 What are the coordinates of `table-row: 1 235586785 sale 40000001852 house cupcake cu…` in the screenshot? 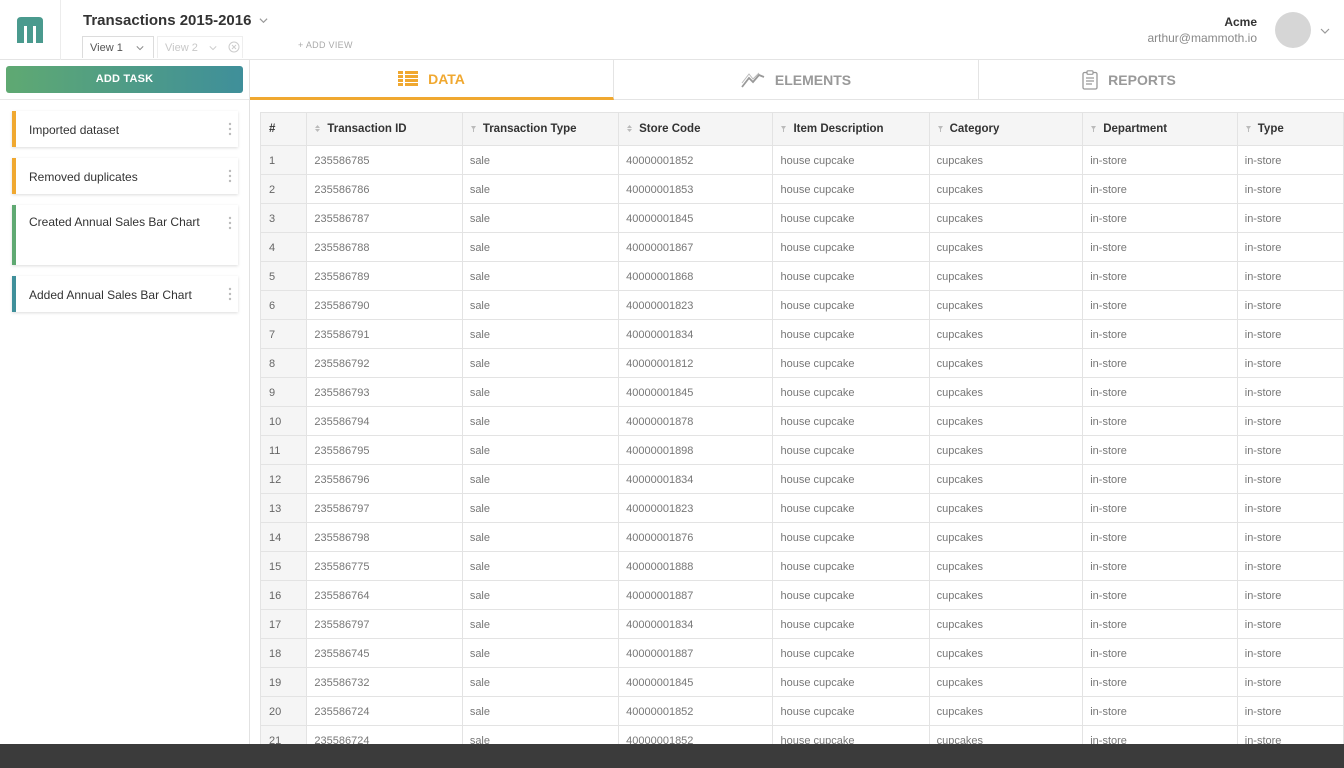 It's located at (801, 160).